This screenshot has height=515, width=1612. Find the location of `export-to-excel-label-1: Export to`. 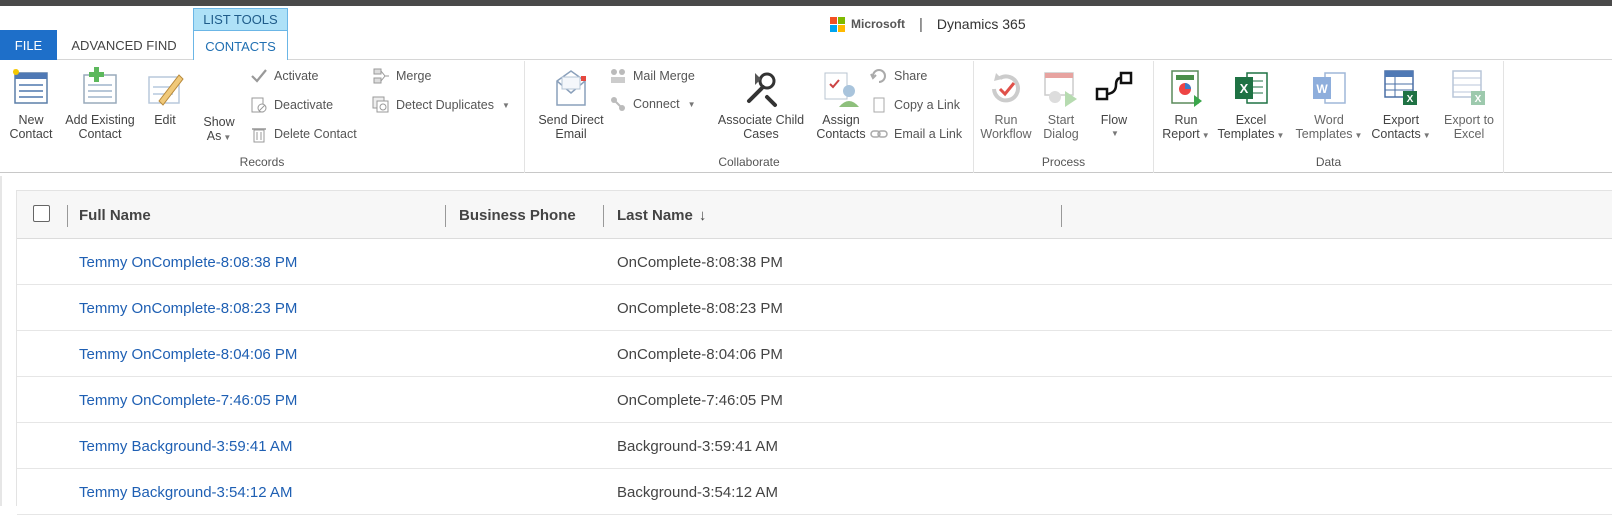

export-to-excel-label-1: Export to is located at coordinates (1469, 120).